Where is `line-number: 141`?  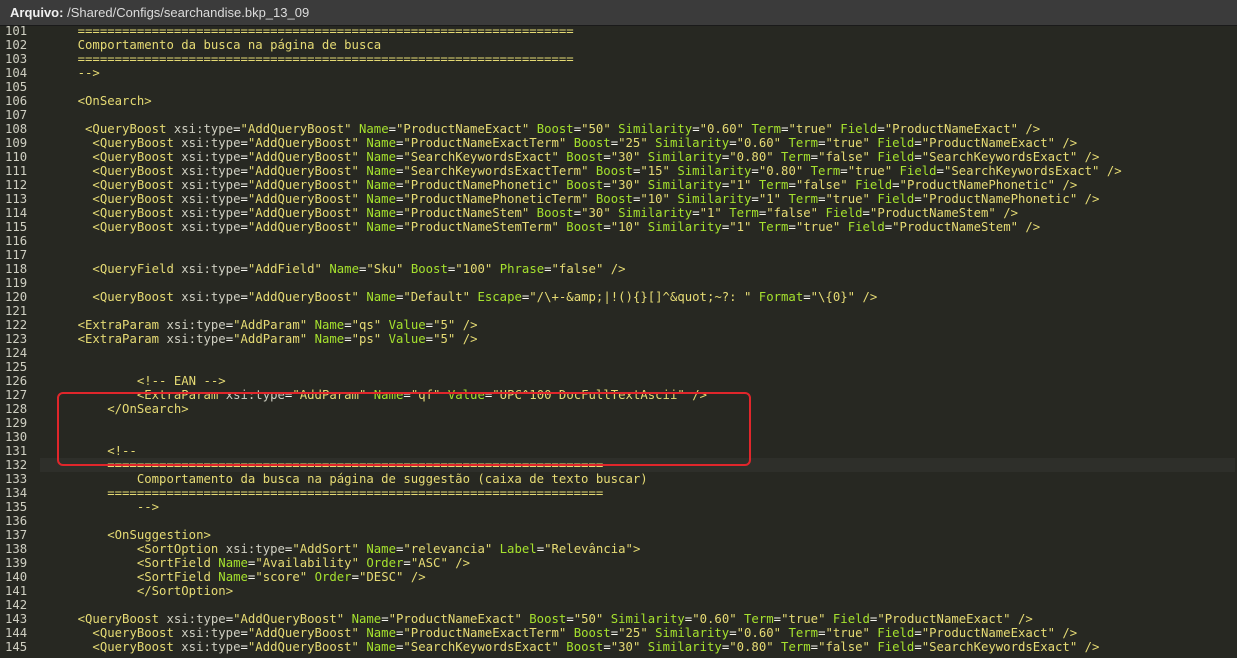 line-number: 141 is located at coordinates (16, 591).